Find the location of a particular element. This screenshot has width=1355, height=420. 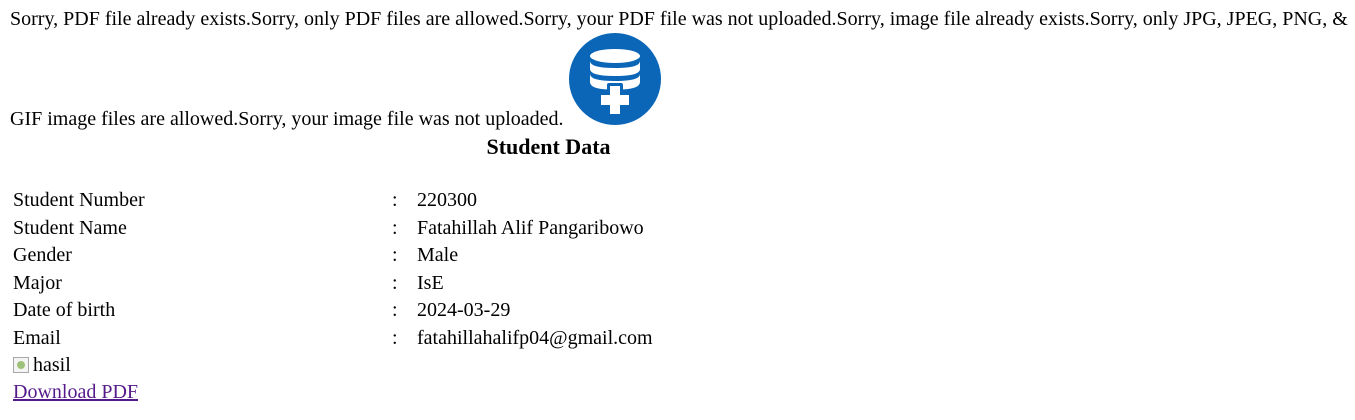

student-name-label: Student Name is located at coordinates (70, 227).